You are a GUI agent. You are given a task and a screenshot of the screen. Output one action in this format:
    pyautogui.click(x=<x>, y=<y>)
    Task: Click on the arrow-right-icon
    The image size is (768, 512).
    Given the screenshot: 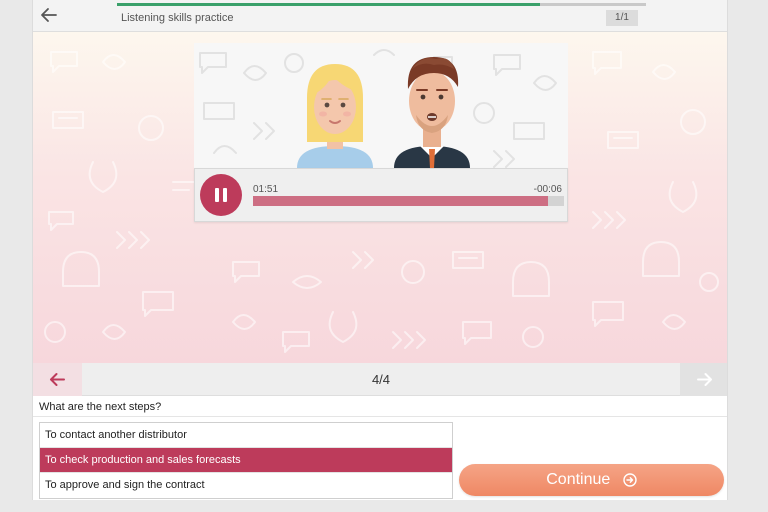 What is the action you would take?
    pyautogui.click(x=704, y=379)
    